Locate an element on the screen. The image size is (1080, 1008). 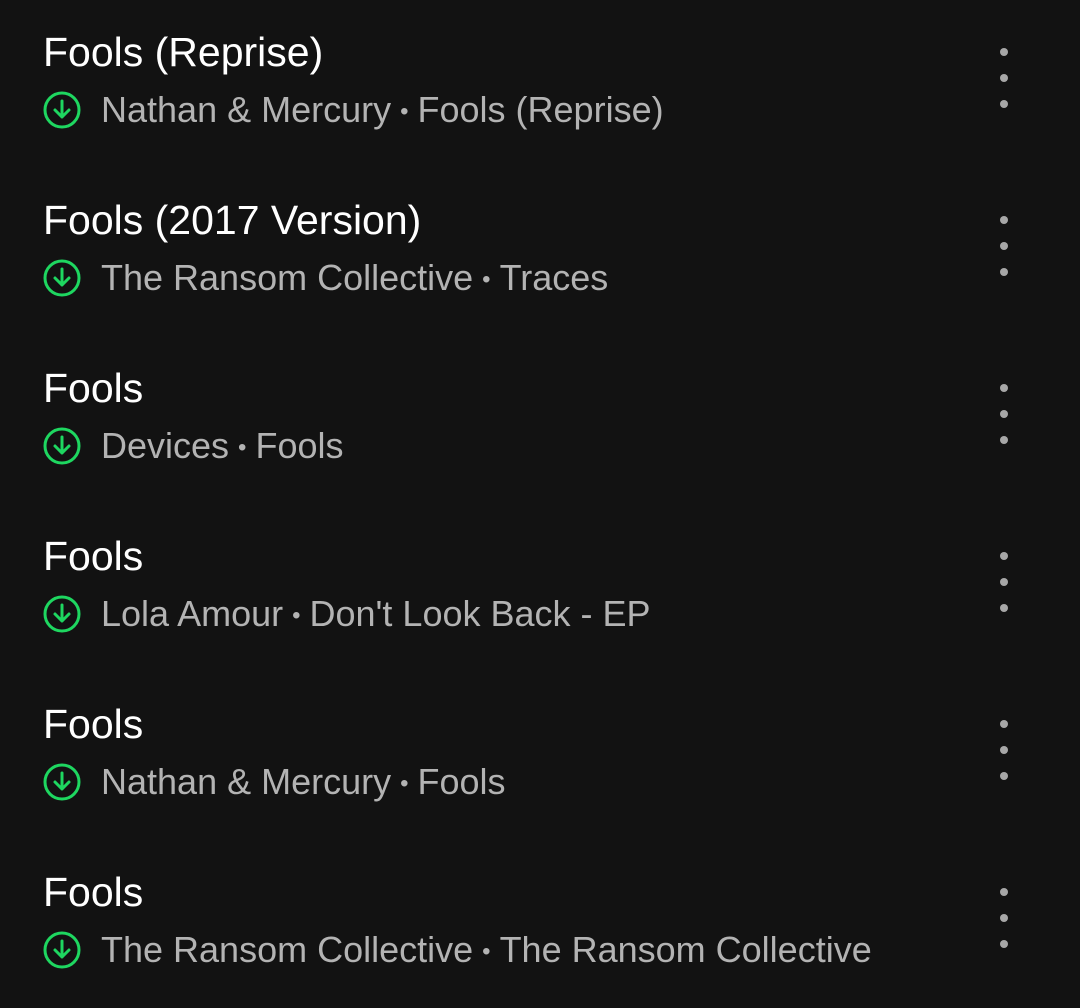
track-album: Traces is located at coordinates (554, 278).